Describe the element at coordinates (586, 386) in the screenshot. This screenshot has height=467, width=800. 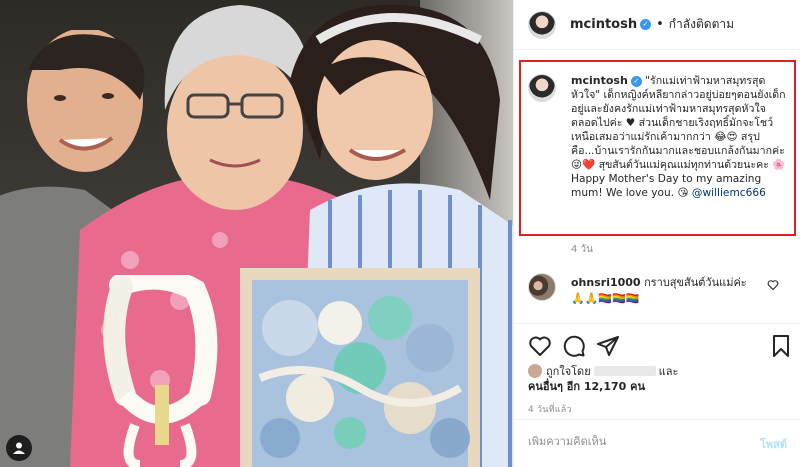
I see `likes-count-link: คนอื่นๆ อีก 12,170 คน` at that location.